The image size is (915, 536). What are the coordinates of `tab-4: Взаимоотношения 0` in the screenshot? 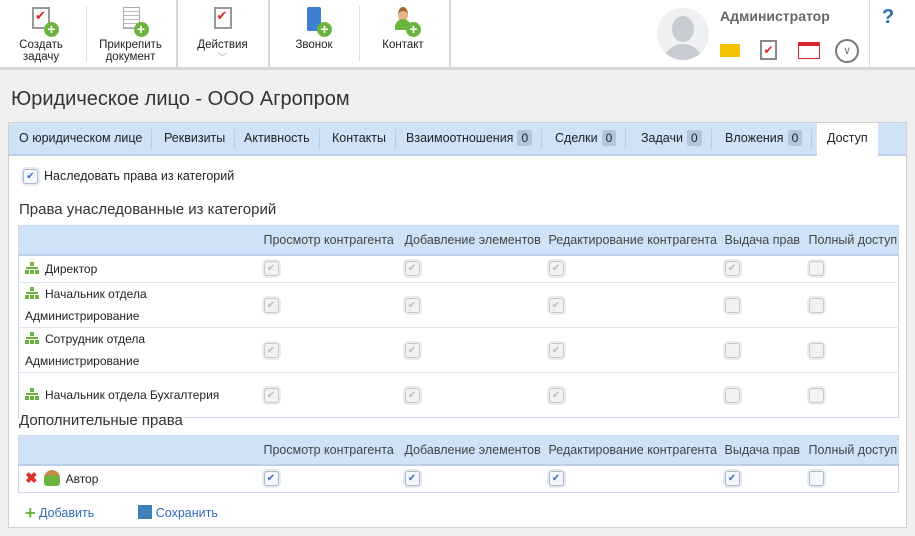 It's located at (469, 138).